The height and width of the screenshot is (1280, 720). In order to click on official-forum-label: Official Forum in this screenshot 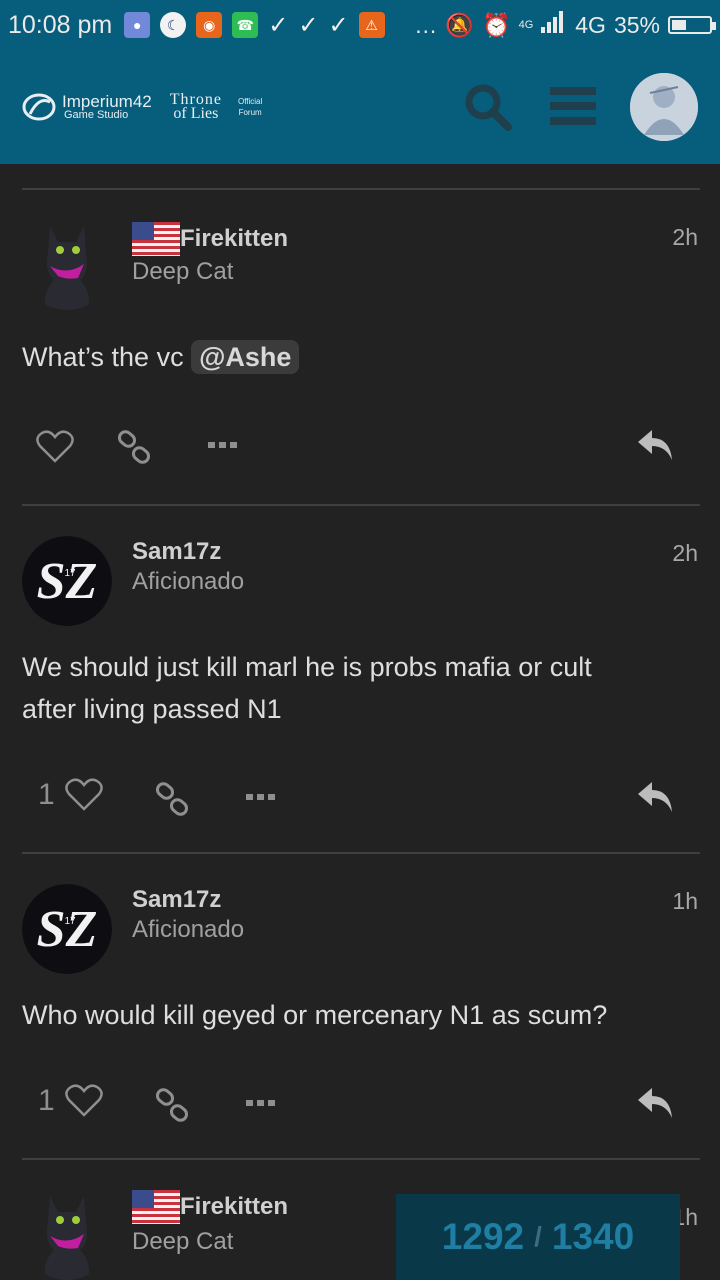, I will do `click(250, 107)`.